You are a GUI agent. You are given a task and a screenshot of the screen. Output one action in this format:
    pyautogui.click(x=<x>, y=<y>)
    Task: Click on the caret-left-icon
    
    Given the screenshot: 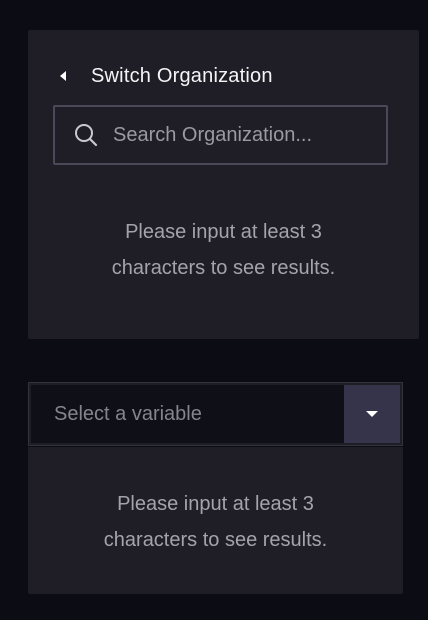 What is the action you would take?
    pyautogui.click(x=63, y=76)
    